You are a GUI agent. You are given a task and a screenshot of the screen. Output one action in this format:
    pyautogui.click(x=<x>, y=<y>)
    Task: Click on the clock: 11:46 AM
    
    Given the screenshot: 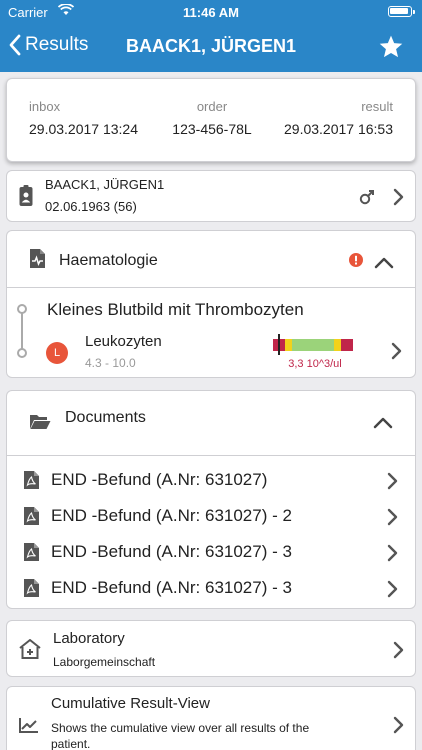 What is the action you would take?
    pyautogui.click(x=211, y=12)
    